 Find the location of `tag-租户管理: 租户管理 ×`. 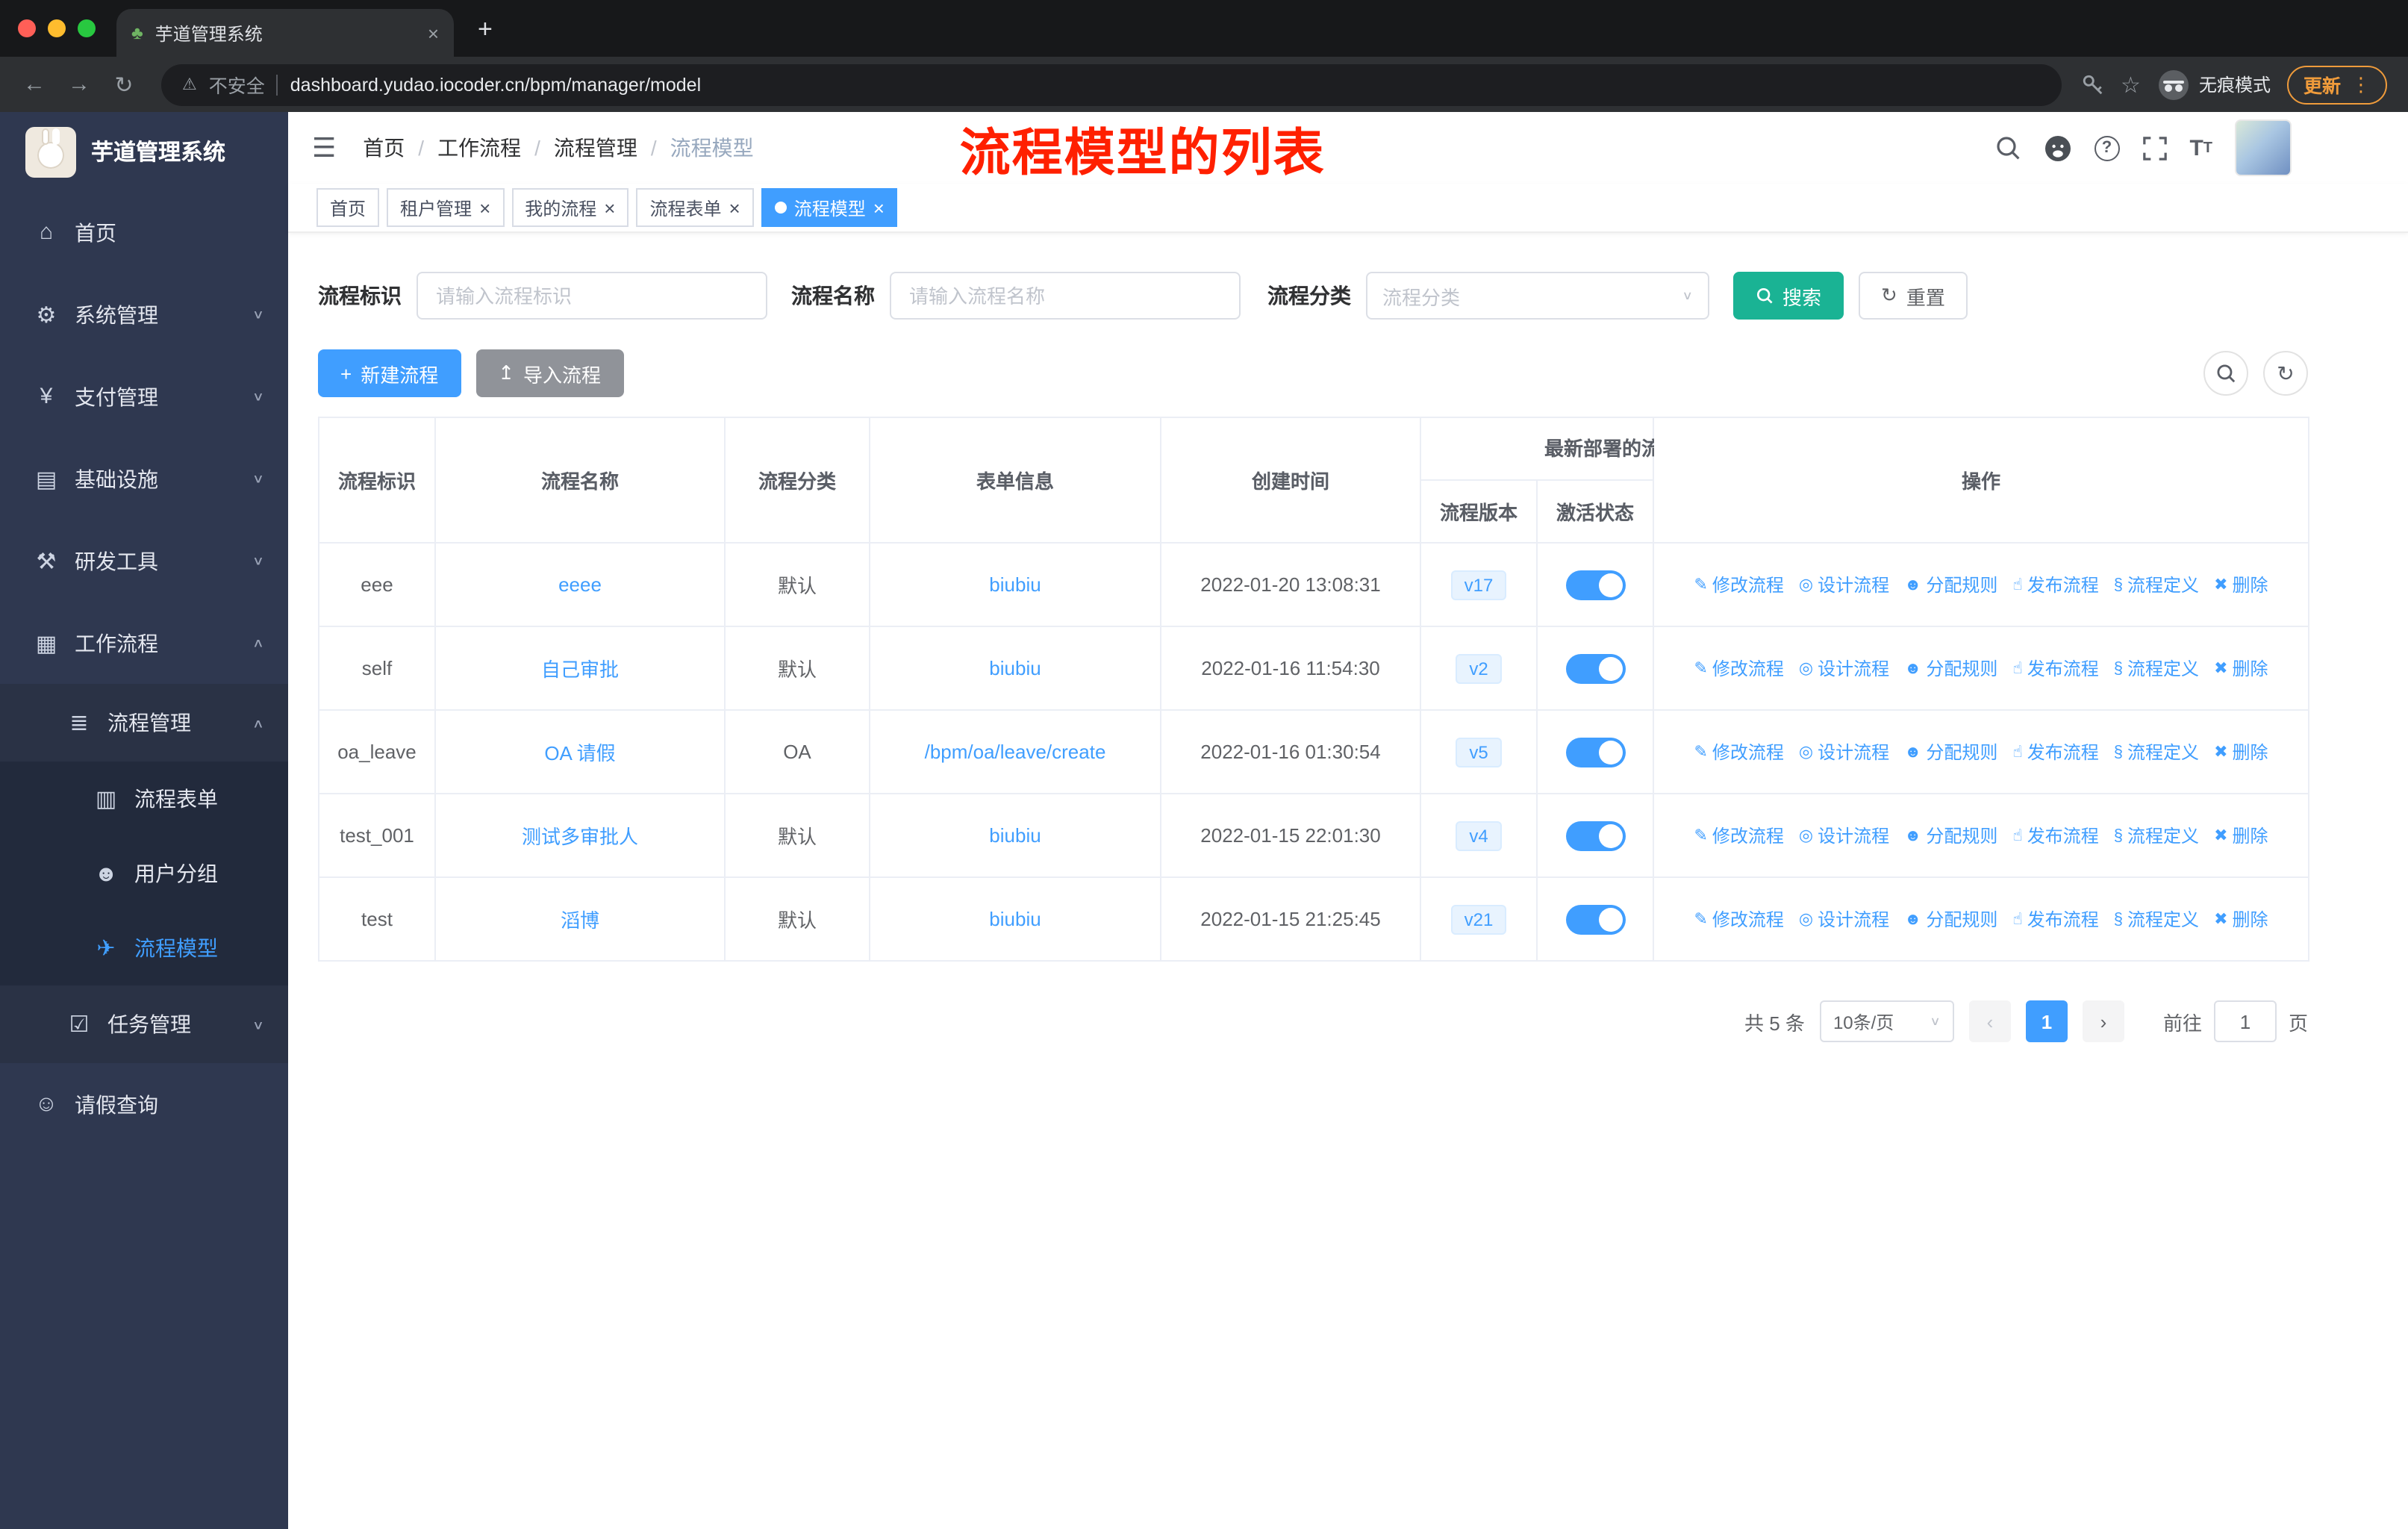

tag-租户管理: 租户管理 × is located at coordinates (446, 207).